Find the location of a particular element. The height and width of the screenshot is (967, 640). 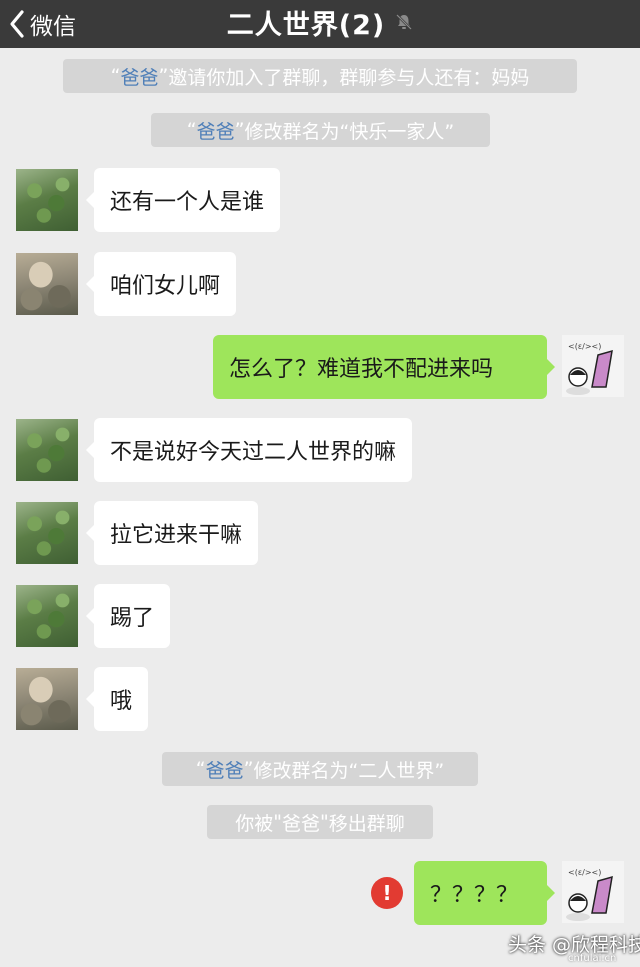

navigation-bar: 微信 二人世界(2) is located at coordinates (320, 24).